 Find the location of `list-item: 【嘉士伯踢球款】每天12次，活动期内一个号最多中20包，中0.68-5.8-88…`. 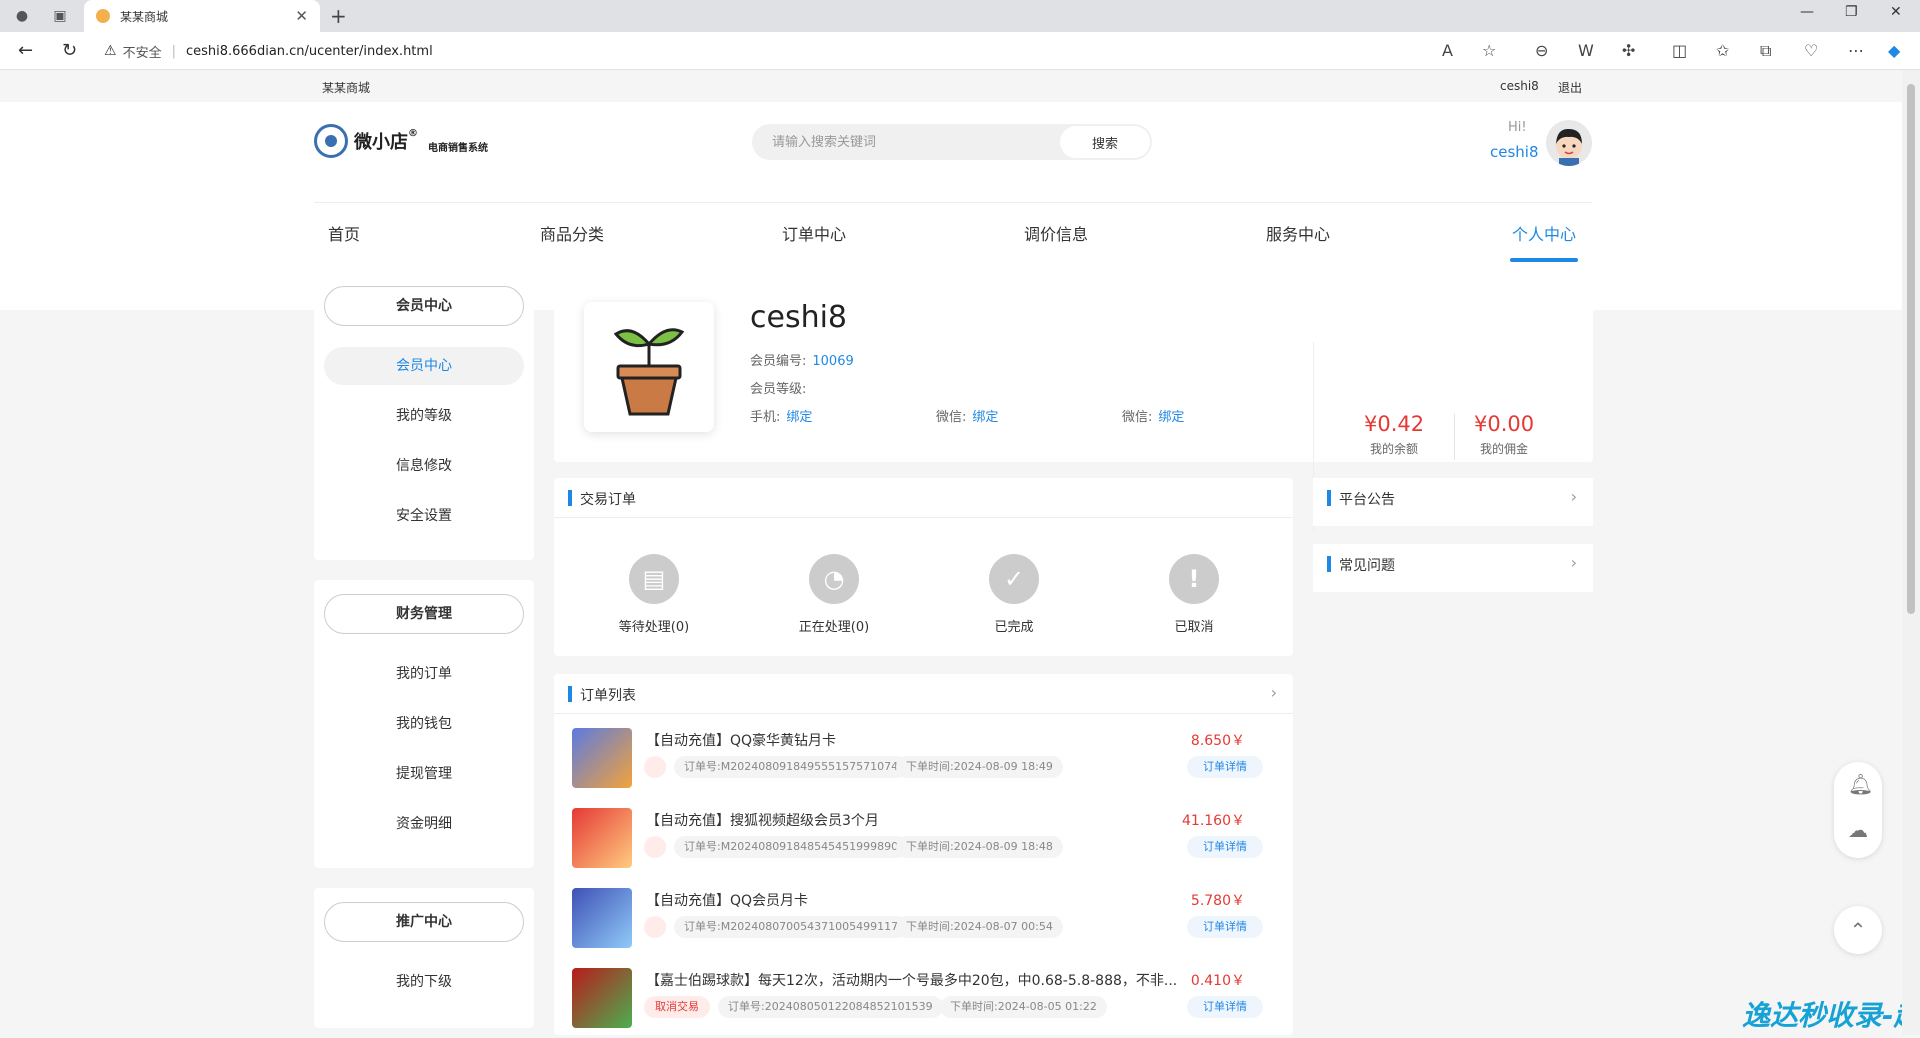

list-item: 【嘉士伯踢球款】每天12次，活动期内一个号最多中20包，中0.68-5.8-88… is located at coordinates (923, 998).